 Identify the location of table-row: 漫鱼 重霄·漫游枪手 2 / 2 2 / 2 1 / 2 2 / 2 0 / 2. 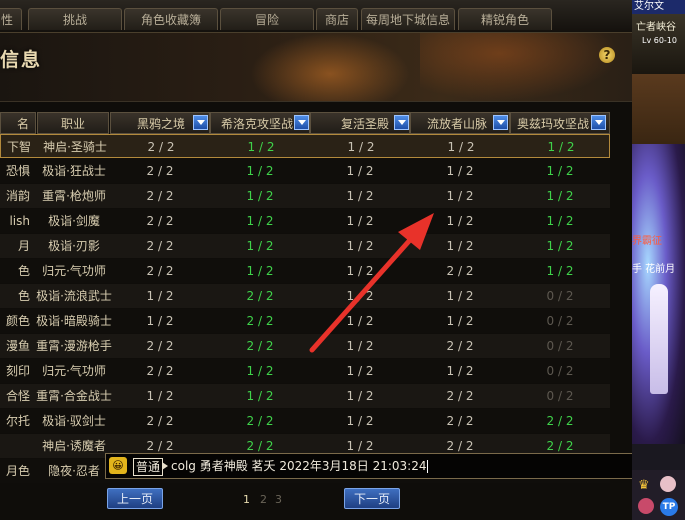
(305, 346).